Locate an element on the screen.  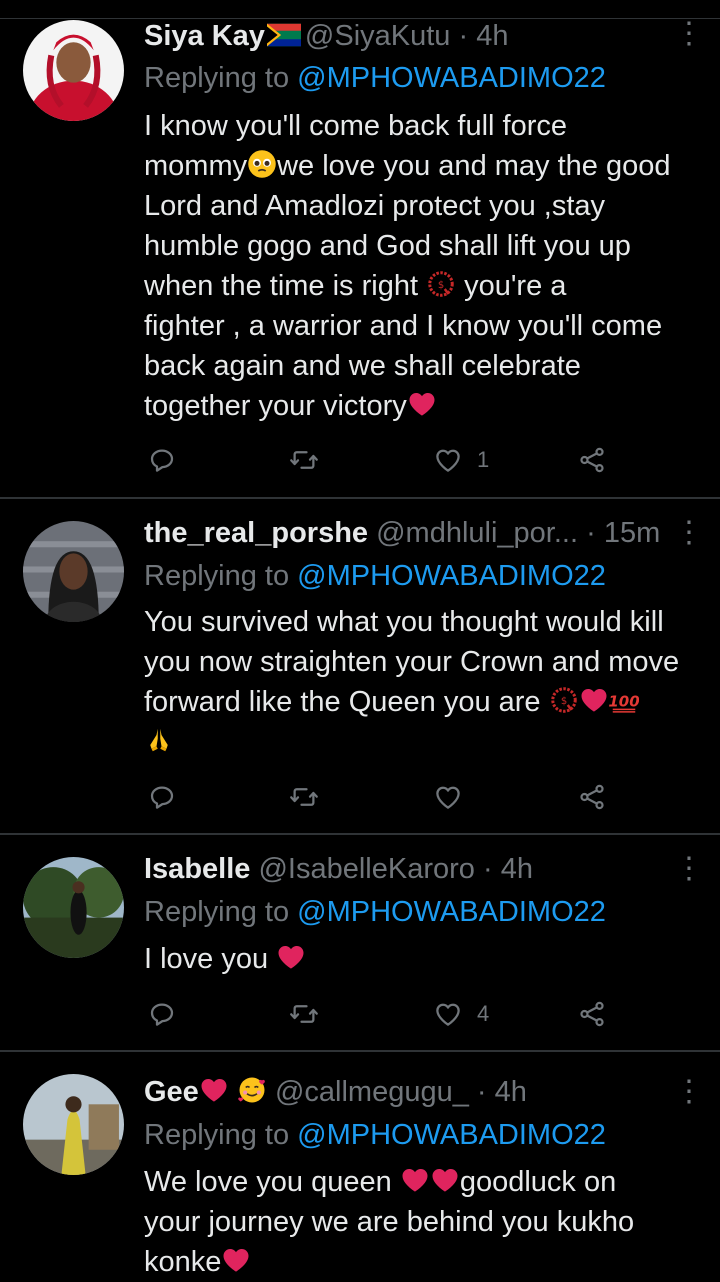
text-line: you now straighten your Crown and move is located at coordinates (412, 662).